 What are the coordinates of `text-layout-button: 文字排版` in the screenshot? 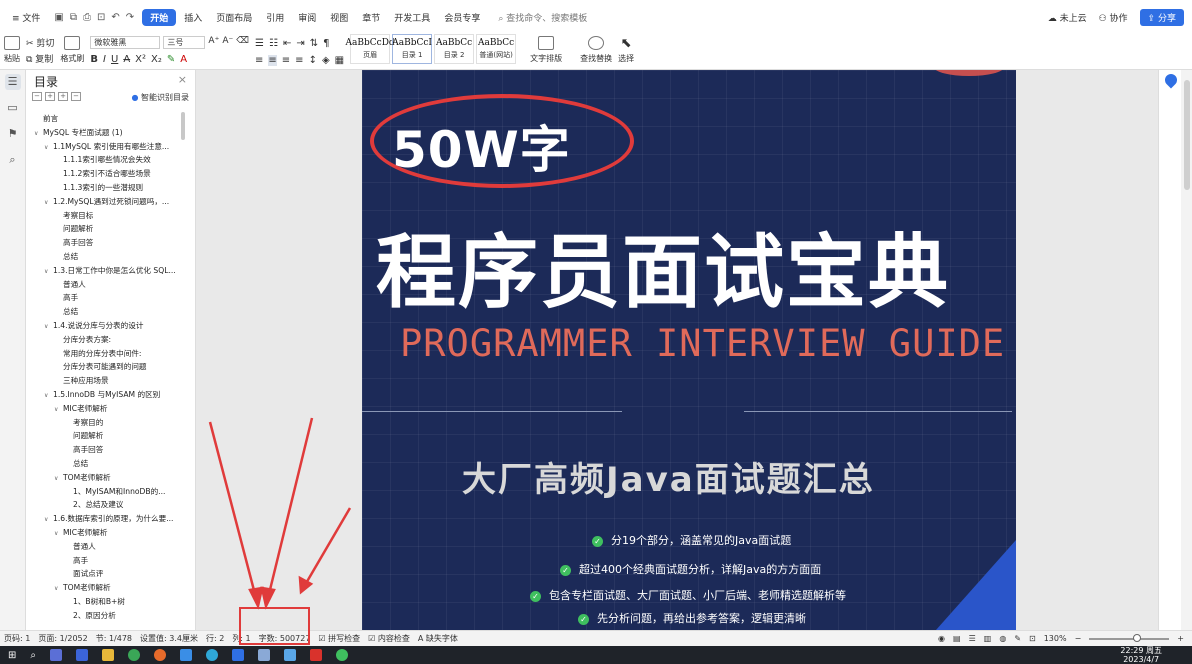 It's located at (546, 49).